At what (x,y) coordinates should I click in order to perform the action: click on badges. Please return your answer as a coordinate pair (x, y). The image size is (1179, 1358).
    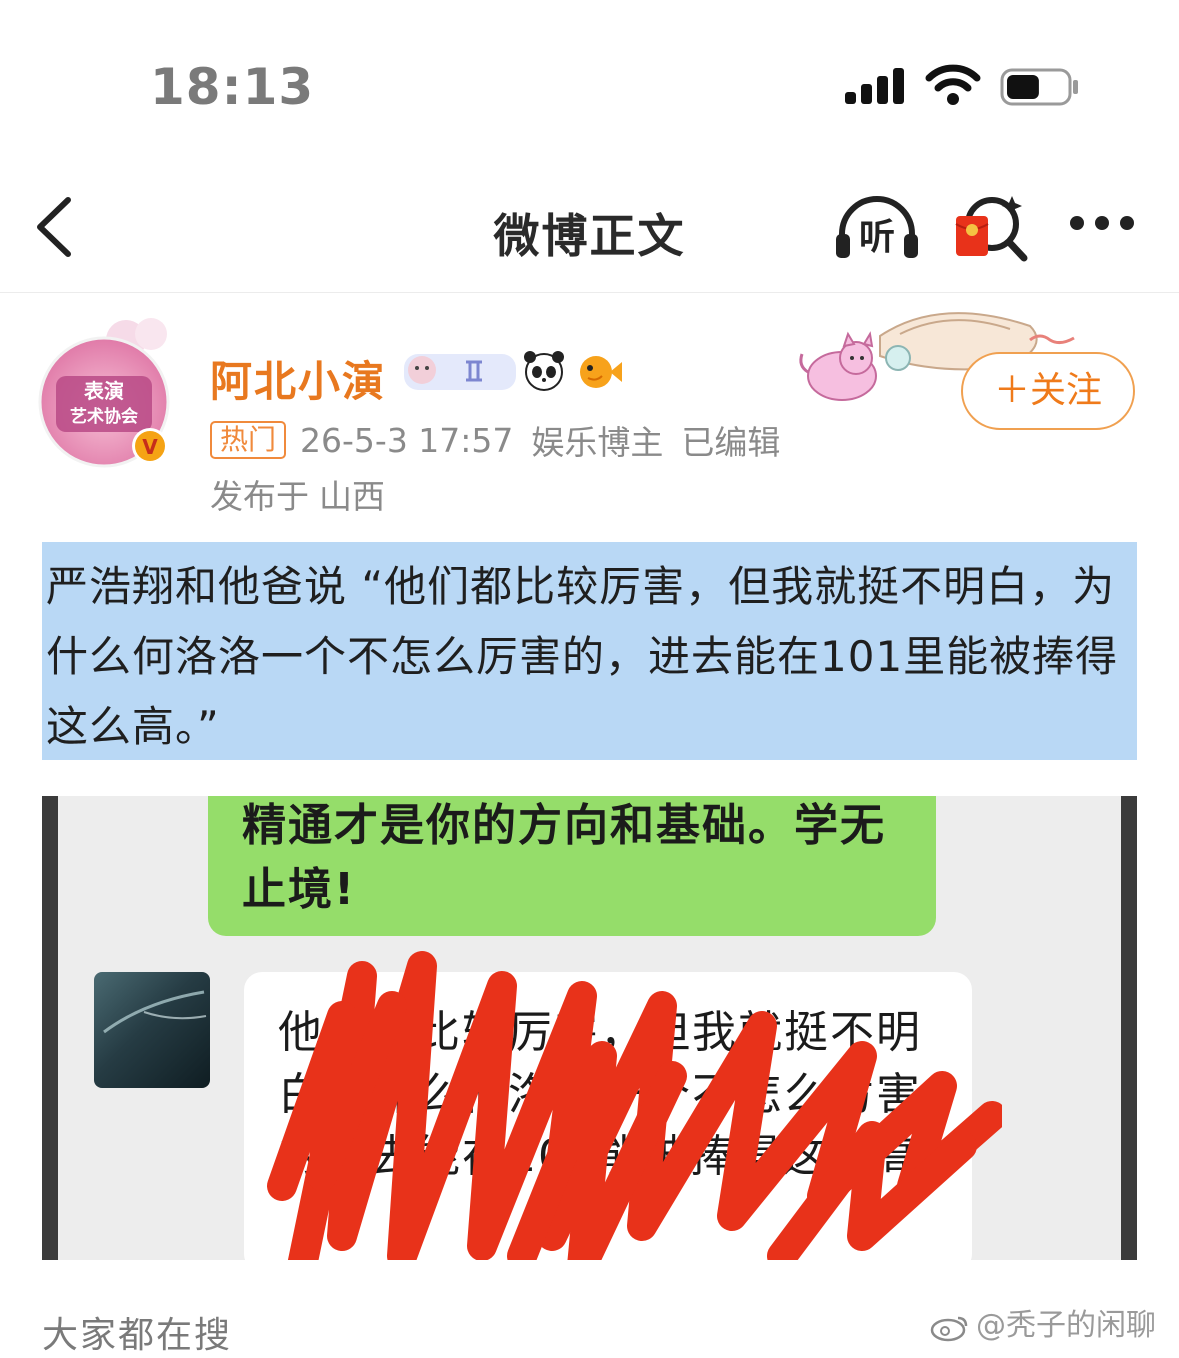
    Looking at the image, I should click on (513, 371).